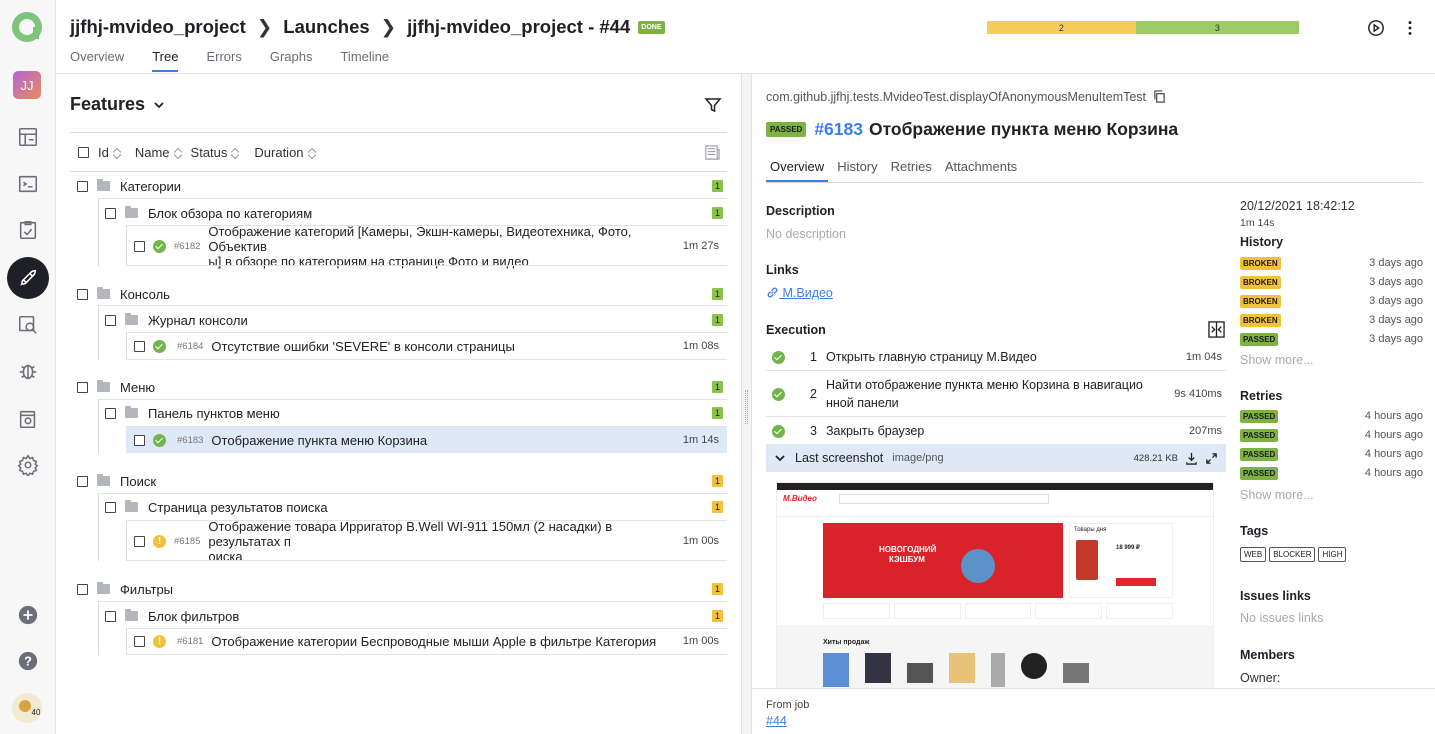 This screenshot has height=734, width=1435. I want to click on copy-icon, so click(1159, 96).